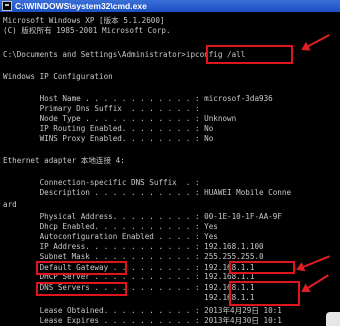  Describe the element at coordinates (10, 204) in the screenshot. I see `console-line: ard` at that location.